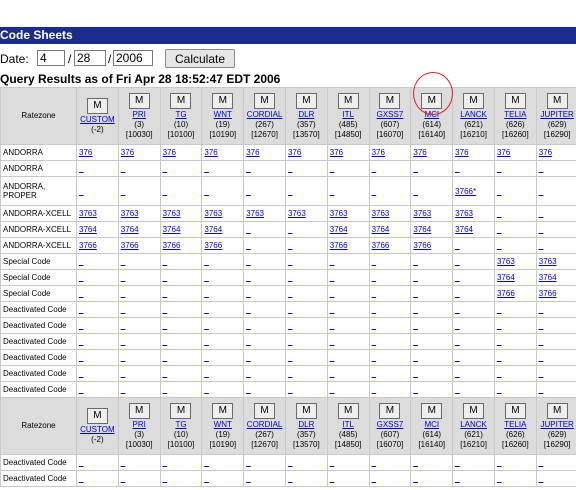  I want to click on code-link: 3766*, so click(465, 191).